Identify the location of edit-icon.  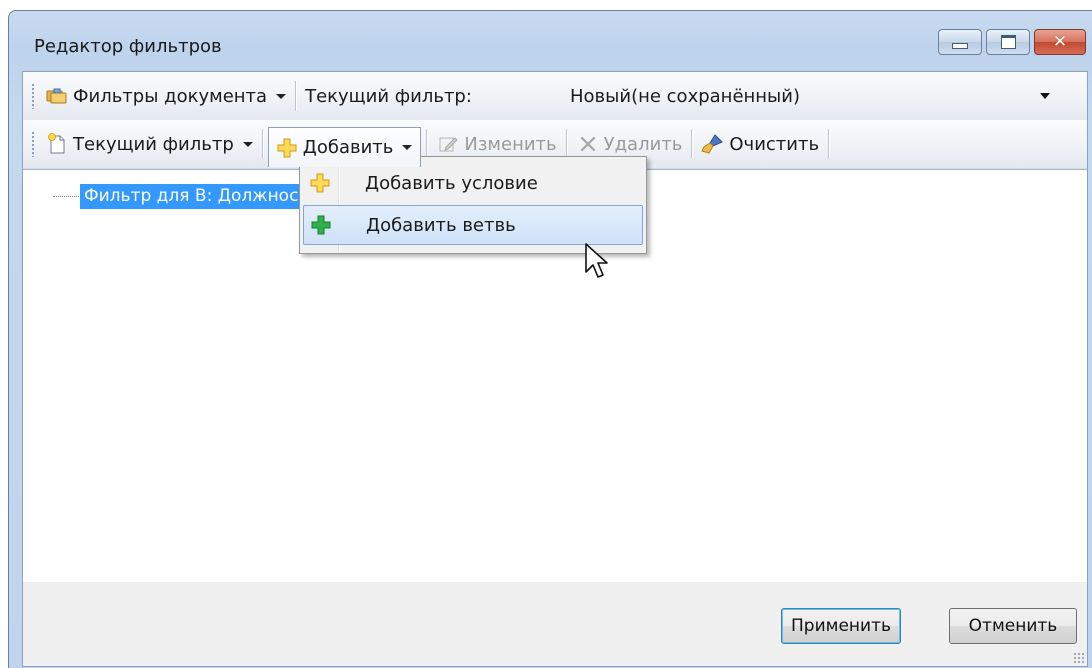
(448, 144).